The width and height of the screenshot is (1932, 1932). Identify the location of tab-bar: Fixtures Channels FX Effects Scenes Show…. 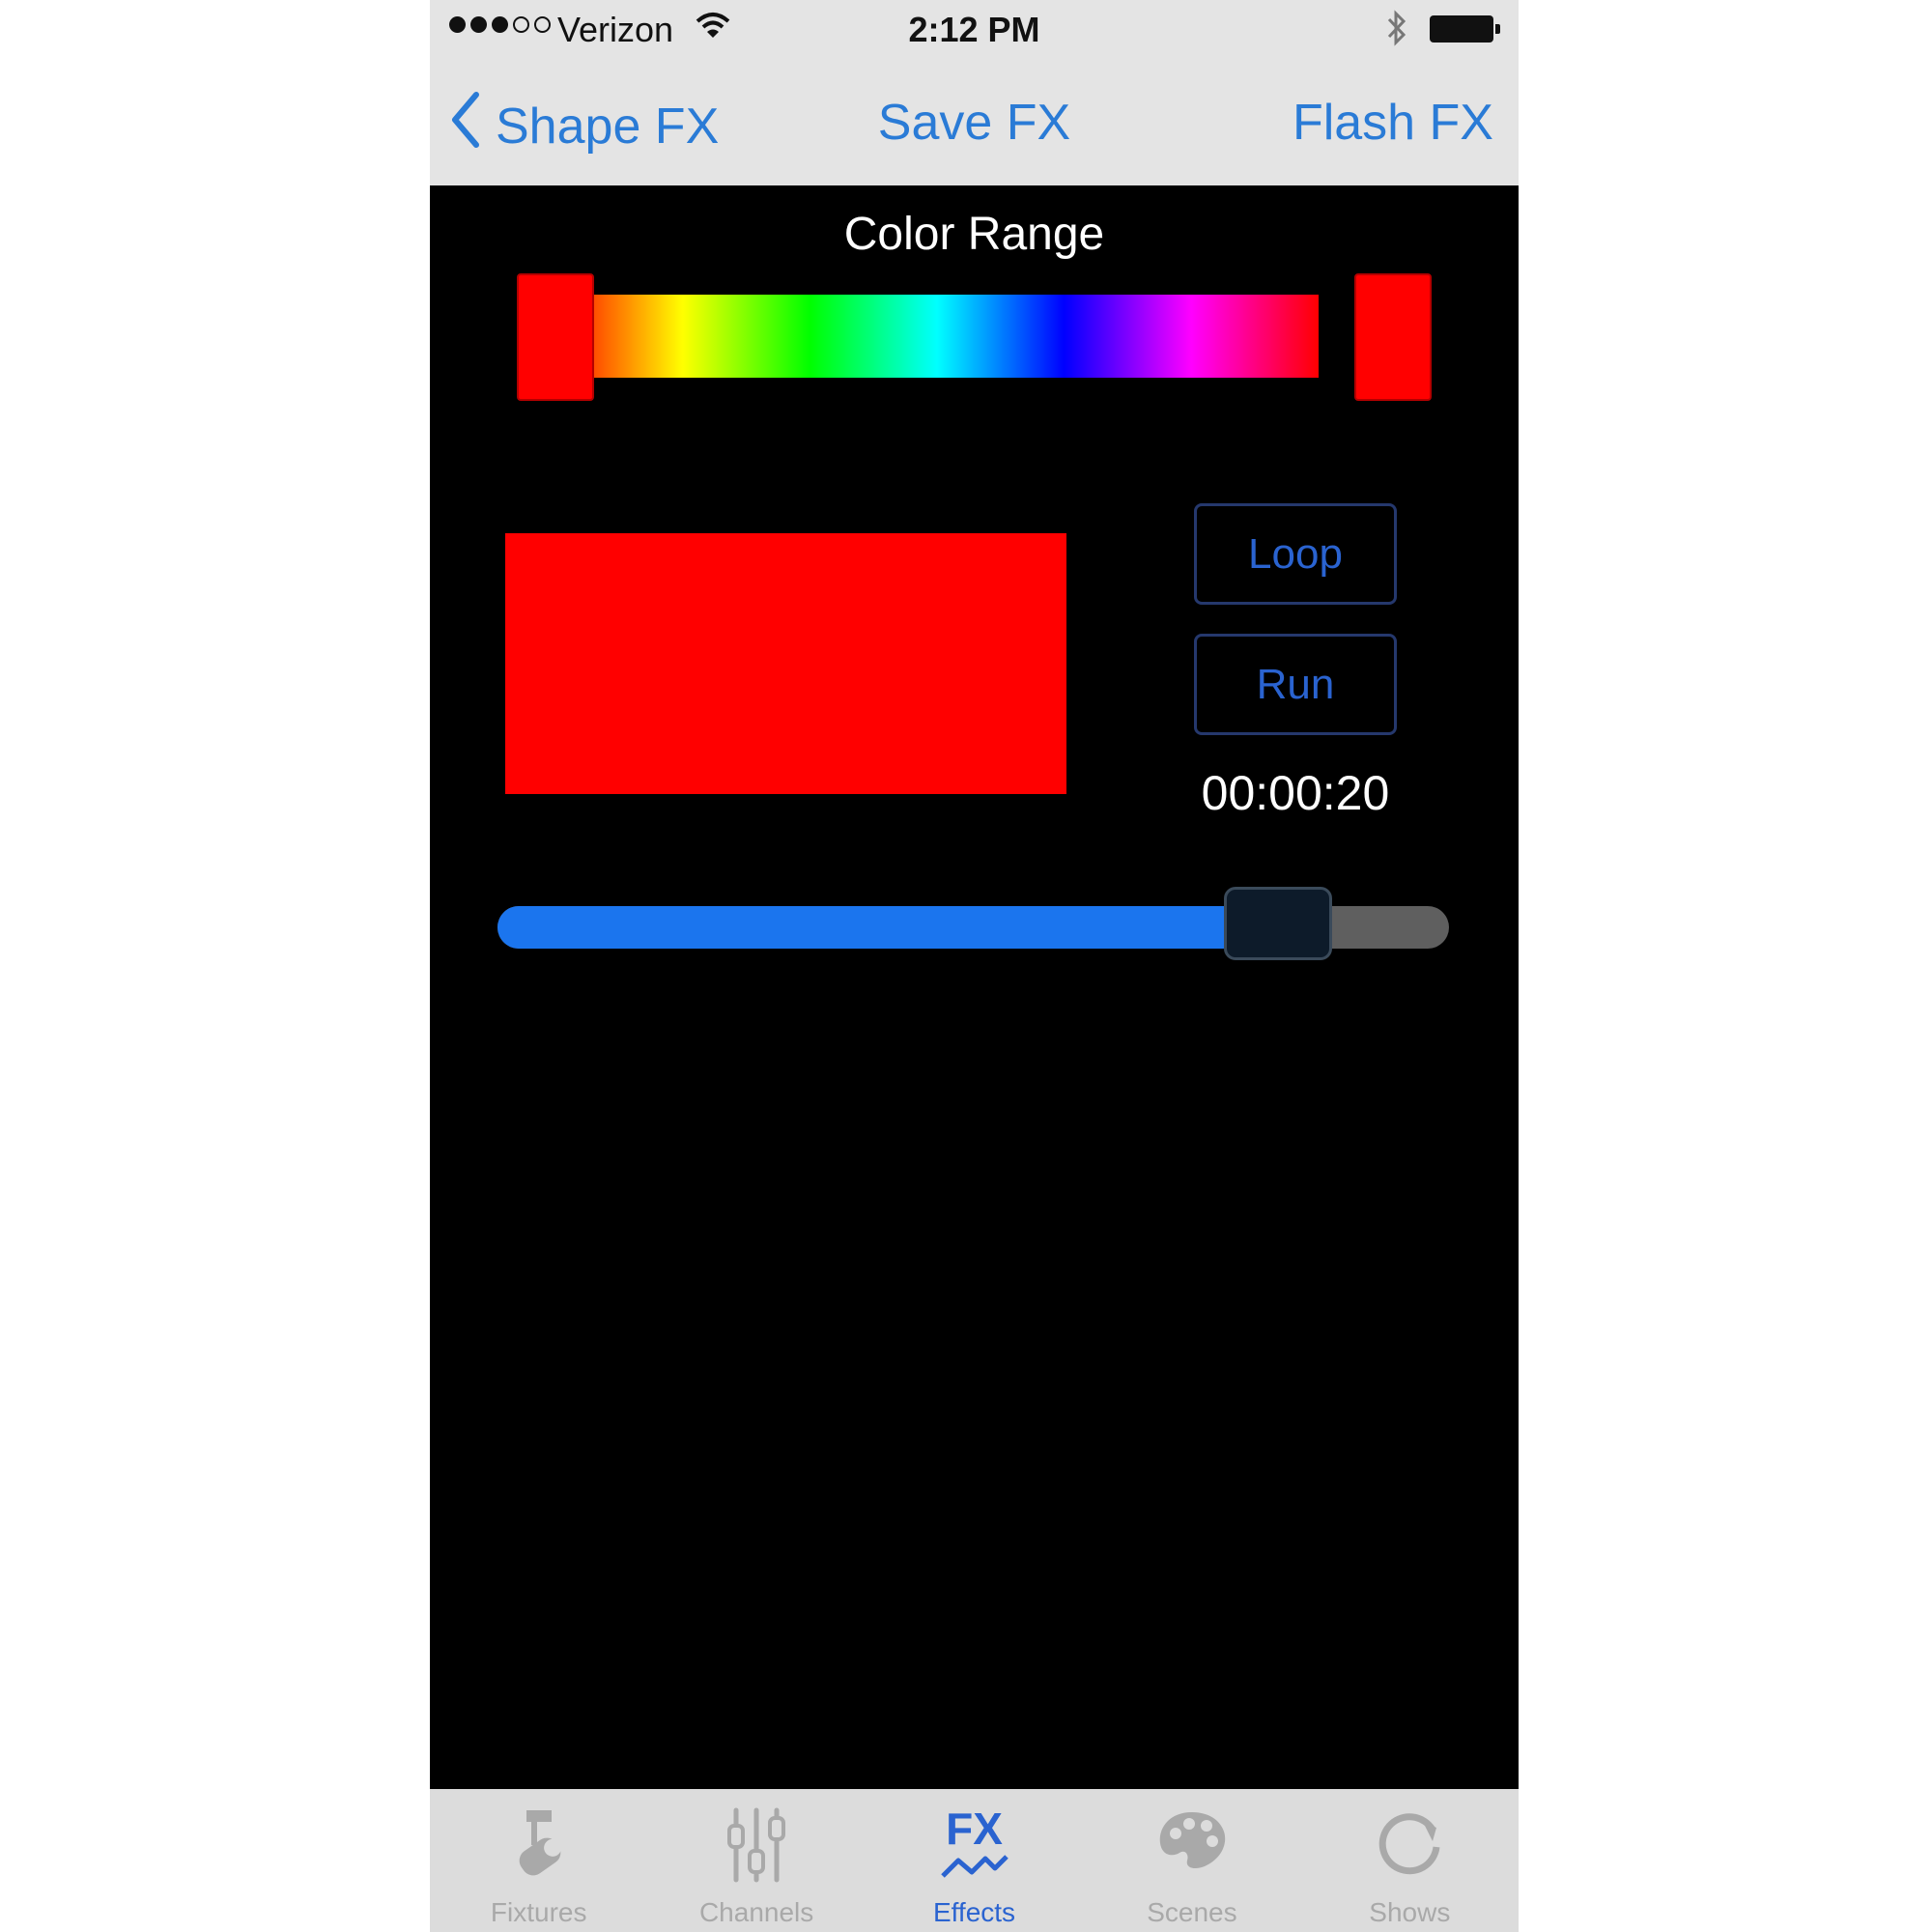
(974, 1860).